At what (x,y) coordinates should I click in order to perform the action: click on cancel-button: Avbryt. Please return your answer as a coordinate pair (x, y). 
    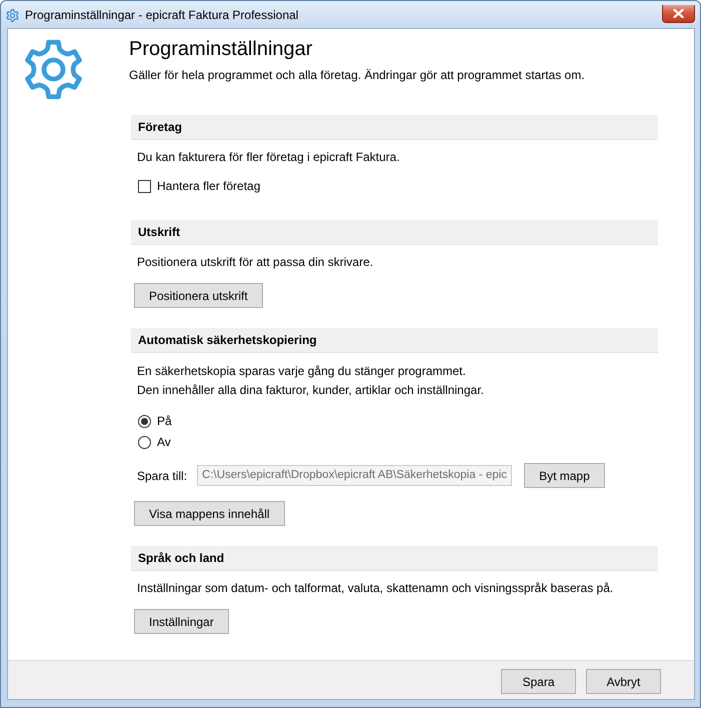
    Looking at the image, I should click on (623, 681).